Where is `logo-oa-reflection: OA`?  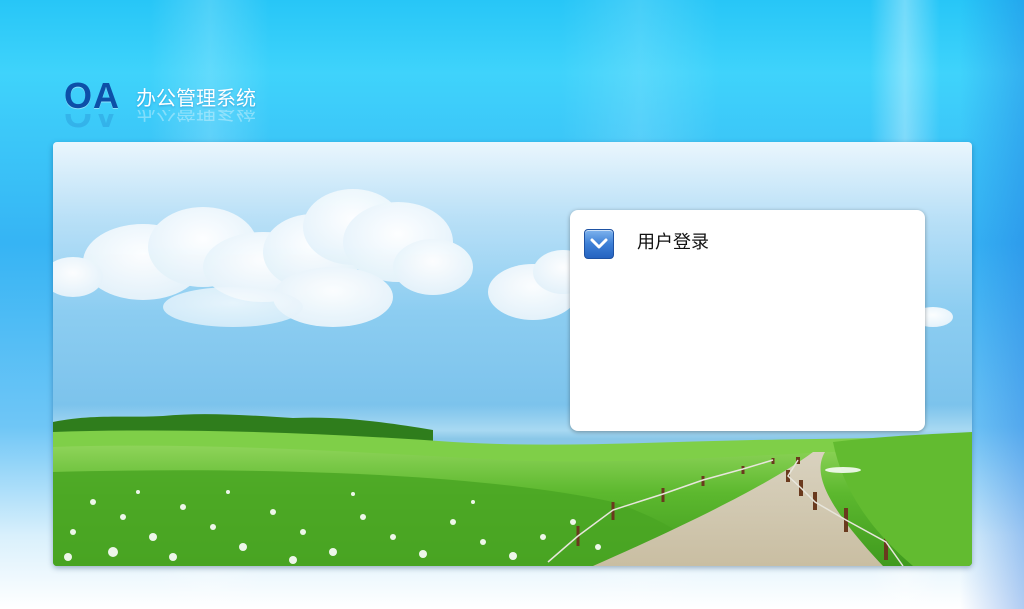
logo-oa-reflection: OA is located at coordinates (92, 124).